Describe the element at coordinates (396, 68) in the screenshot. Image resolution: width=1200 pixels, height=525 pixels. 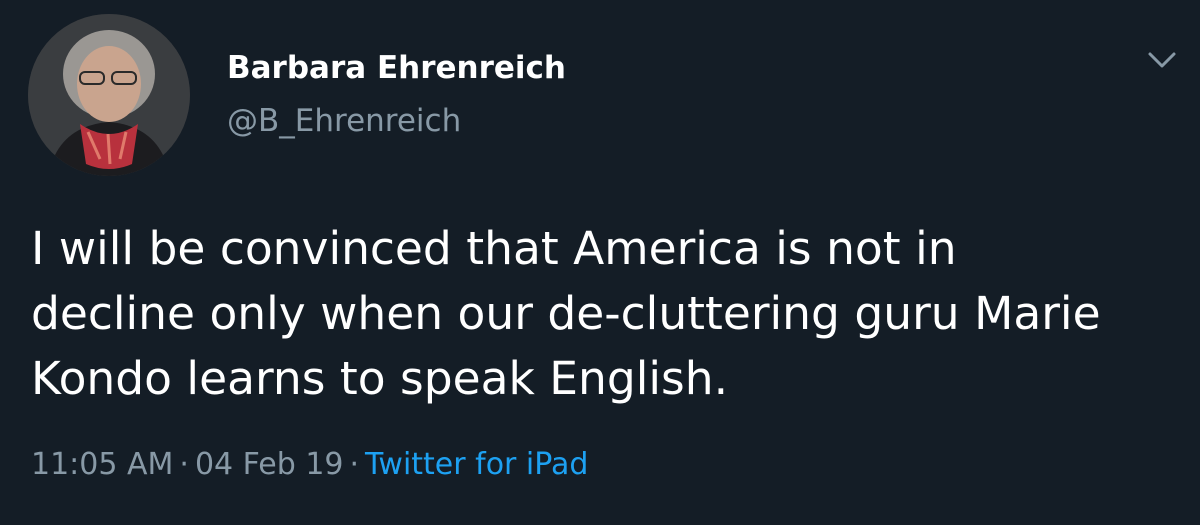
I see `display-name: Barbara Ehrenreich` at that location.